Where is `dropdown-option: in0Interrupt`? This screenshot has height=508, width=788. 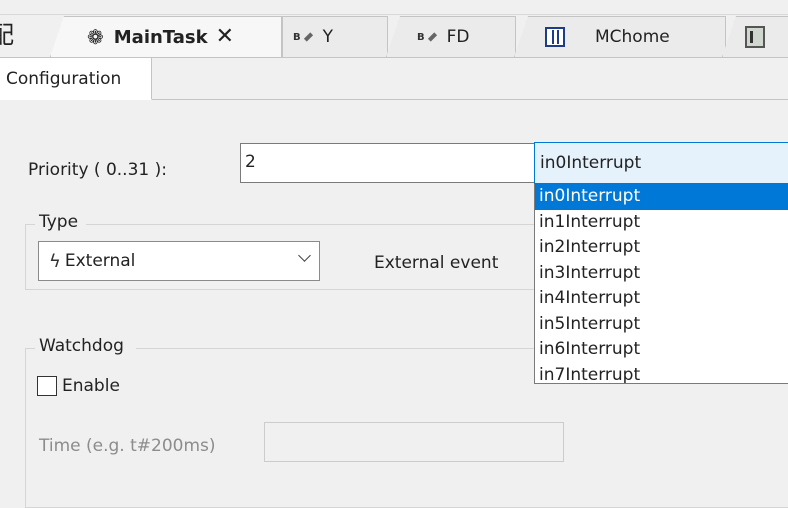
dropdown-option: in0Interrupt is located at coordinates (661, 197).